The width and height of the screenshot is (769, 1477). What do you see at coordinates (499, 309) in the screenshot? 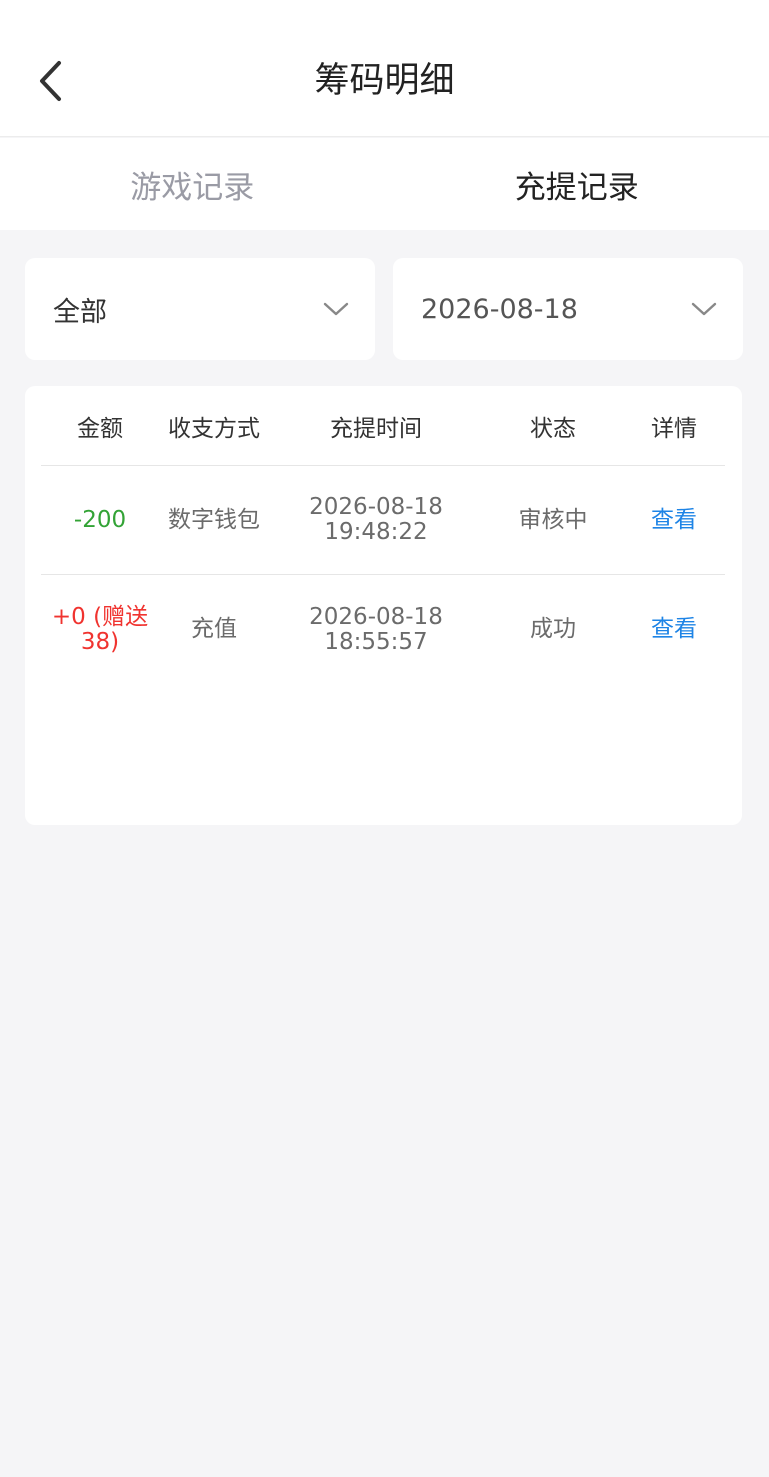
I see `date-filter-value: 2026-08-18` at bounding box center [499, 309].